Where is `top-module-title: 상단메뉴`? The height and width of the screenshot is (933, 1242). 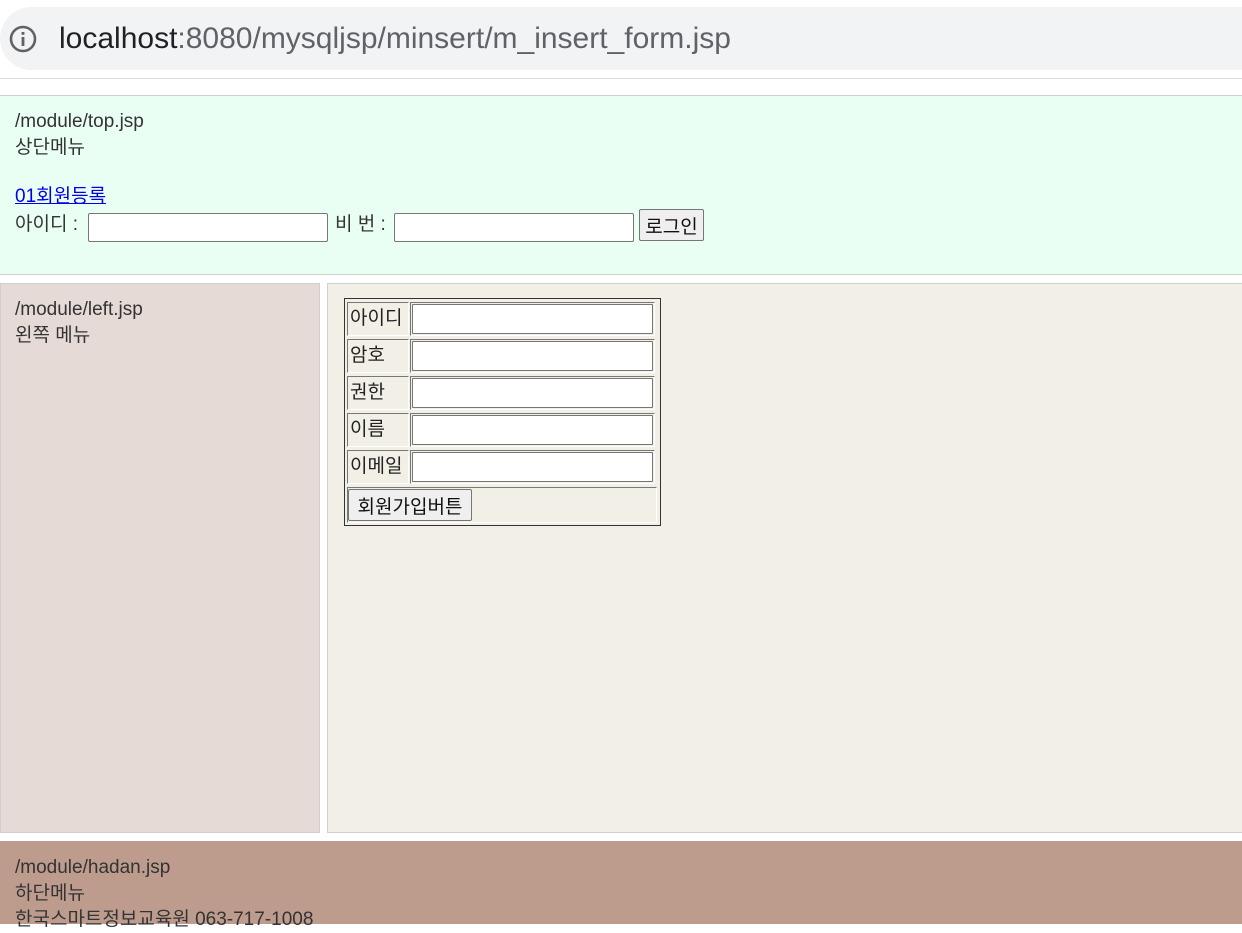
top-module-title: 상단메뉴 is located at coordinates (50, 147).